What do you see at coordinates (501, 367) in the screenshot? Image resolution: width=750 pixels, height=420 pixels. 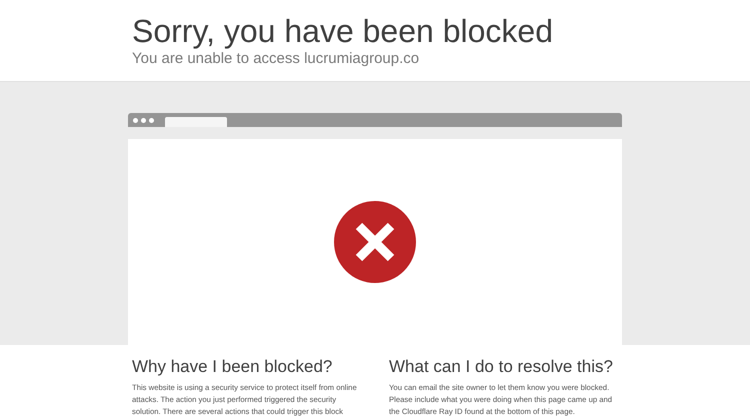 I see `section-heading: What can I do to resolve this?` at bounding box center [501, 367].